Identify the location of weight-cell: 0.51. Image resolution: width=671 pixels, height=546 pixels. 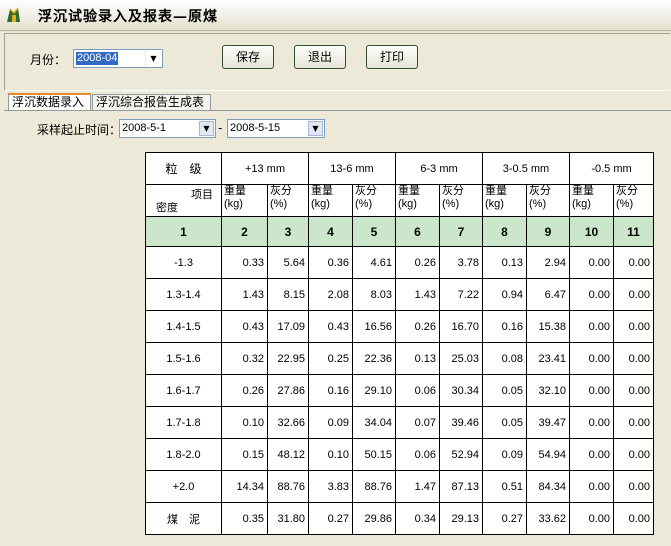
(504, 486).